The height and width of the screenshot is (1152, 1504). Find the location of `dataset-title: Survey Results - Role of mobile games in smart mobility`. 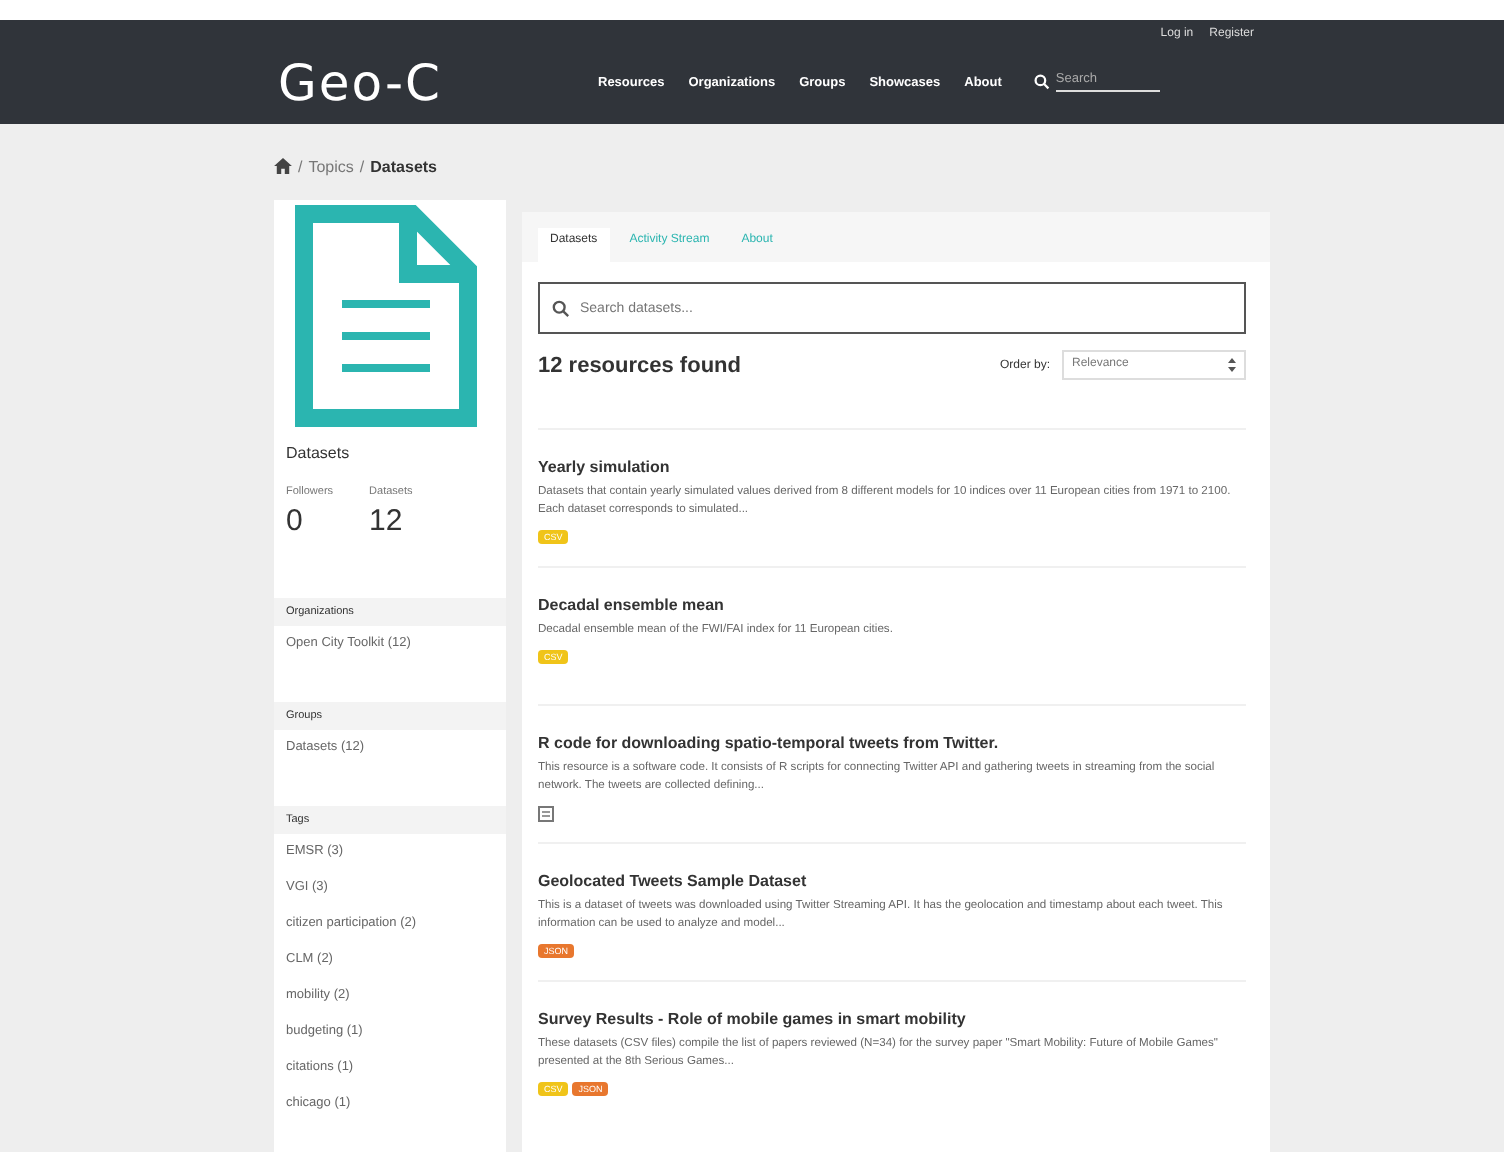

dataset-title: Survey Results - Role of mobile games in smart mobility is located at coordinates (892, 1019).